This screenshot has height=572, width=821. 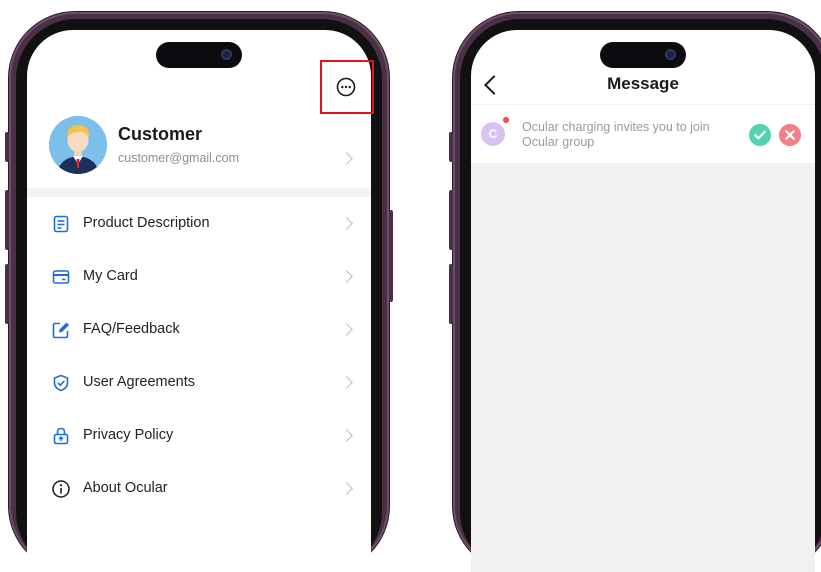 I want to click on side-button-power, so click(x=391, y=256).